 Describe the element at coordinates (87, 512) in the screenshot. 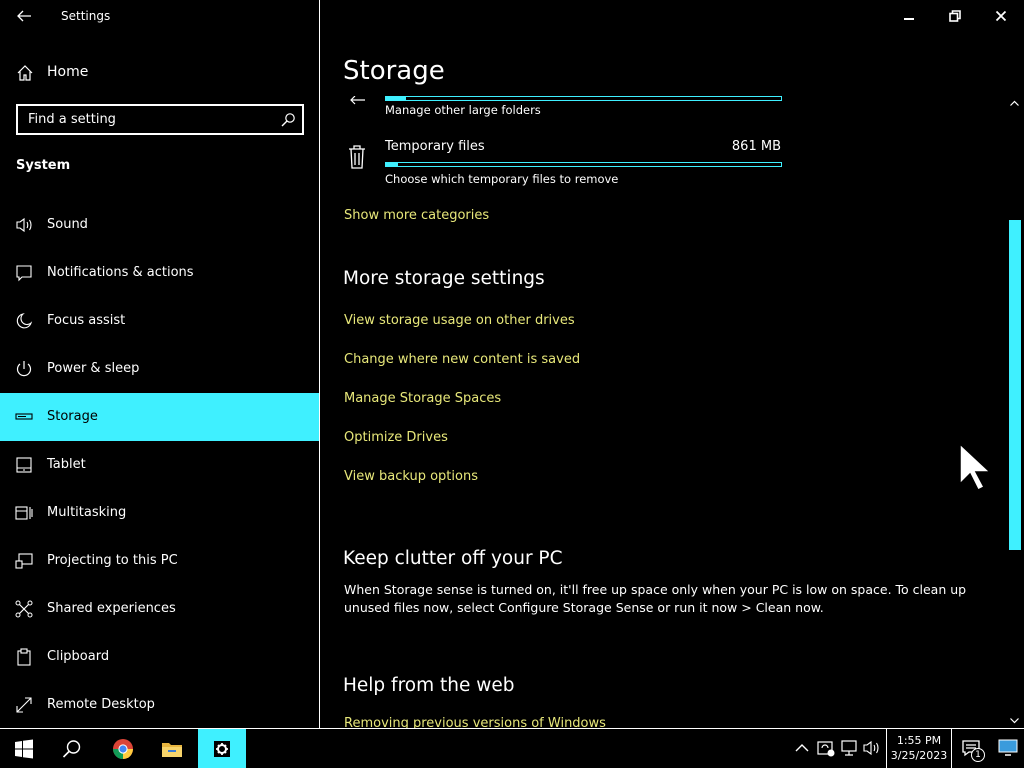

I see `sidebar-item-label: Multitasking` at that location.